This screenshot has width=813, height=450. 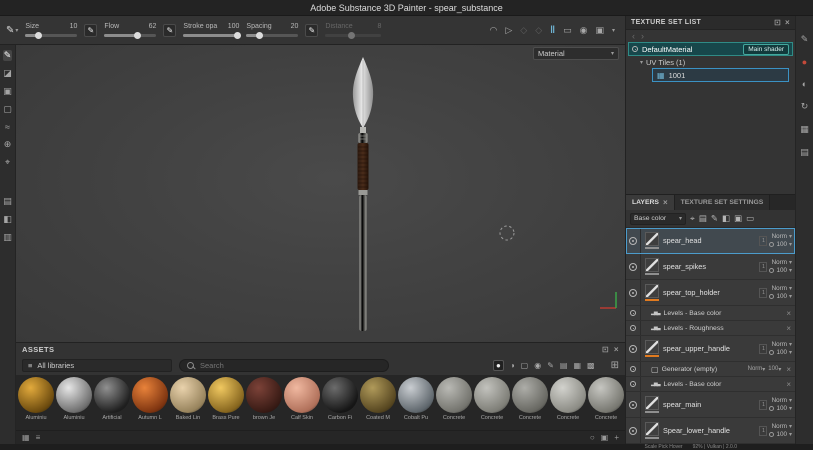 What do you see at coordinates (150, 403) in the screenshot?
I see `asset-item: Autumn L` at bounding box center [150, 403].